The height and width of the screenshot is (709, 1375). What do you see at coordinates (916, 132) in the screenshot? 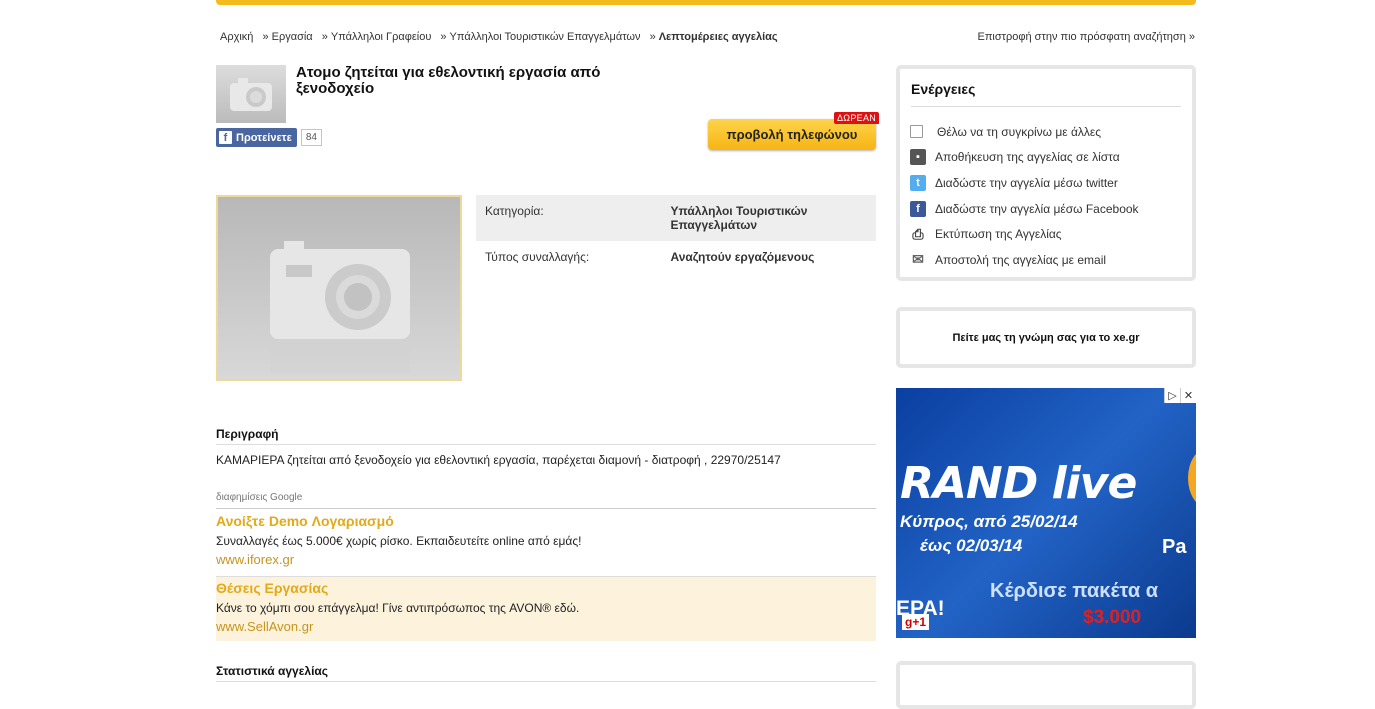
I see `checkbox-icon` at bounding box center [916, 132].